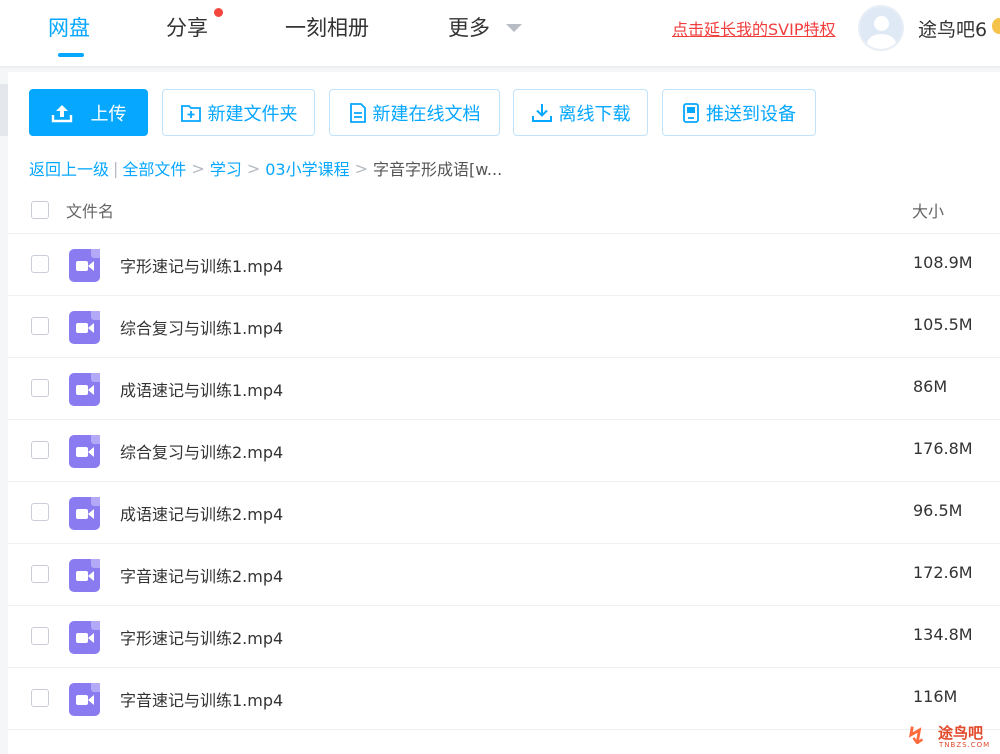 The image size is (1000, 754). I want to click on table-row: 字形速记与训练2.mp4 134.8M, so click(504, 637).